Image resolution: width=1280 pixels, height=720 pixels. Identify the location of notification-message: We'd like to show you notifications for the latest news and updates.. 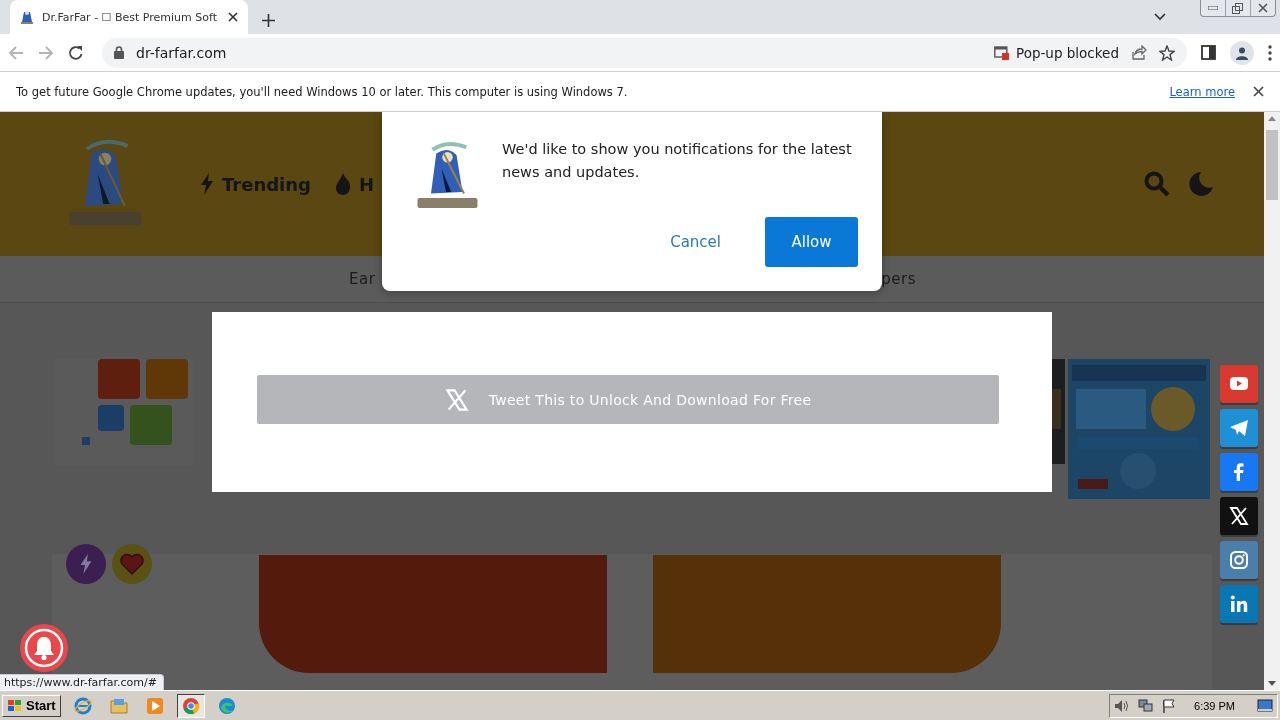
(677, 161).